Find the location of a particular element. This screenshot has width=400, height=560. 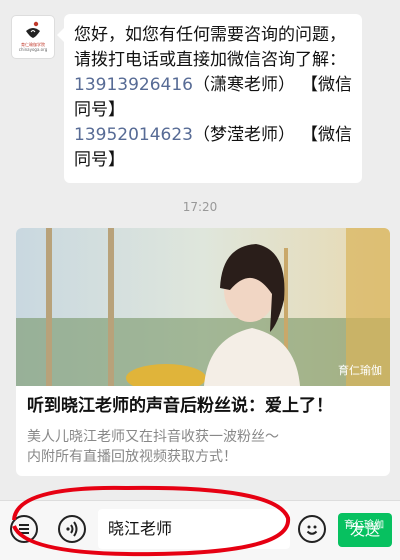

article-desc-line: 美人儿晓江老师又在抖音收获一波粉丝～ is located at coordinates (153, 437).